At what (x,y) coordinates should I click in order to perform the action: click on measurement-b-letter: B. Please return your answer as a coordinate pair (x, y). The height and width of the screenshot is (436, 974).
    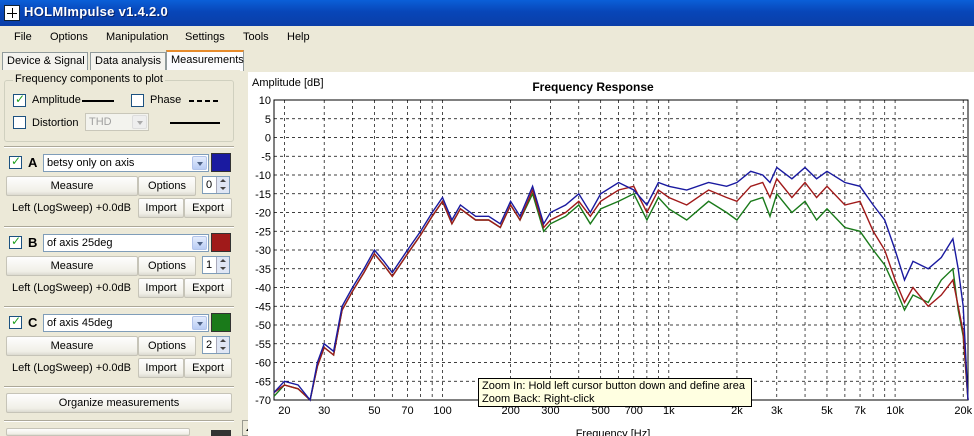
    Looking at the image, I should click on (33, 242).